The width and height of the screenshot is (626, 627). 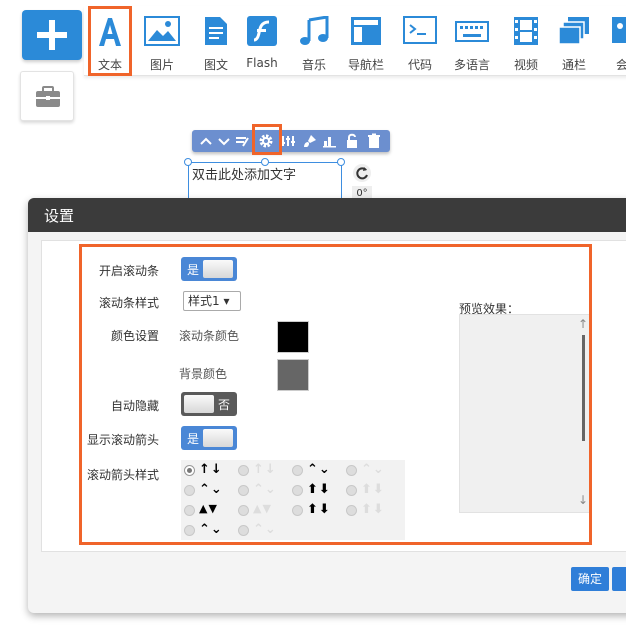 I want to click on sliders-icon, so click(x=288, y=141).